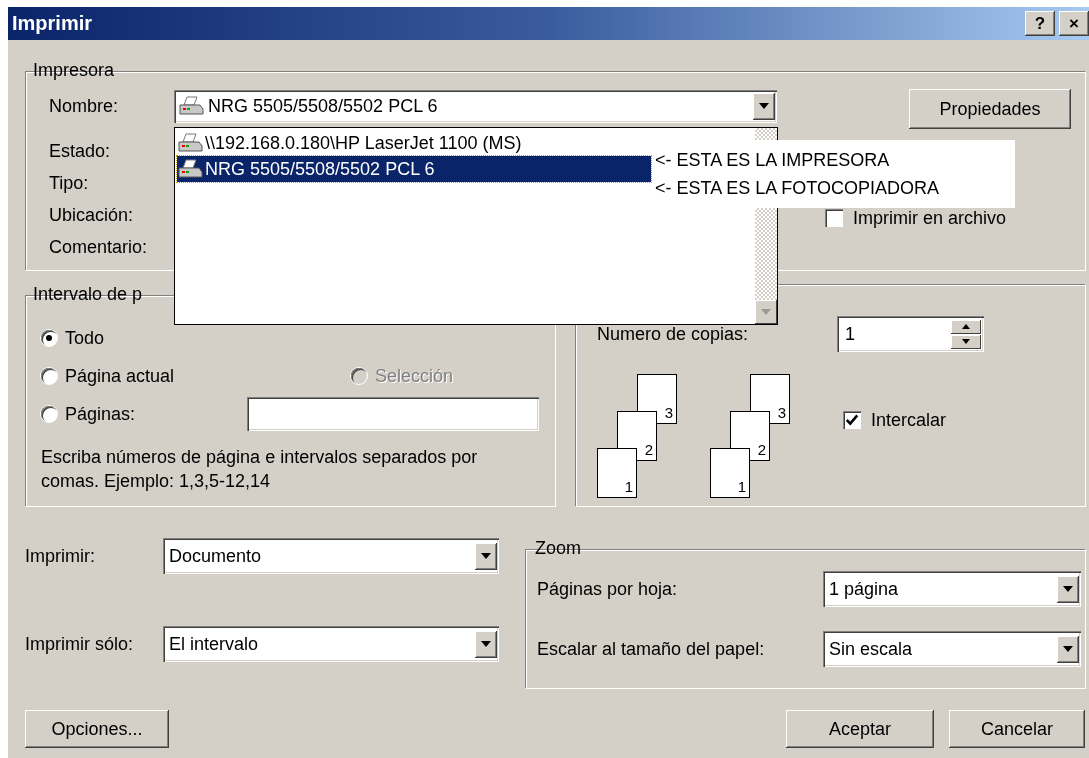 This screenshot has height=758, width=1089. Describe the element at coordinates (88, 294) in the screenshot. I see `group-label: Intervalo de p` at that location.